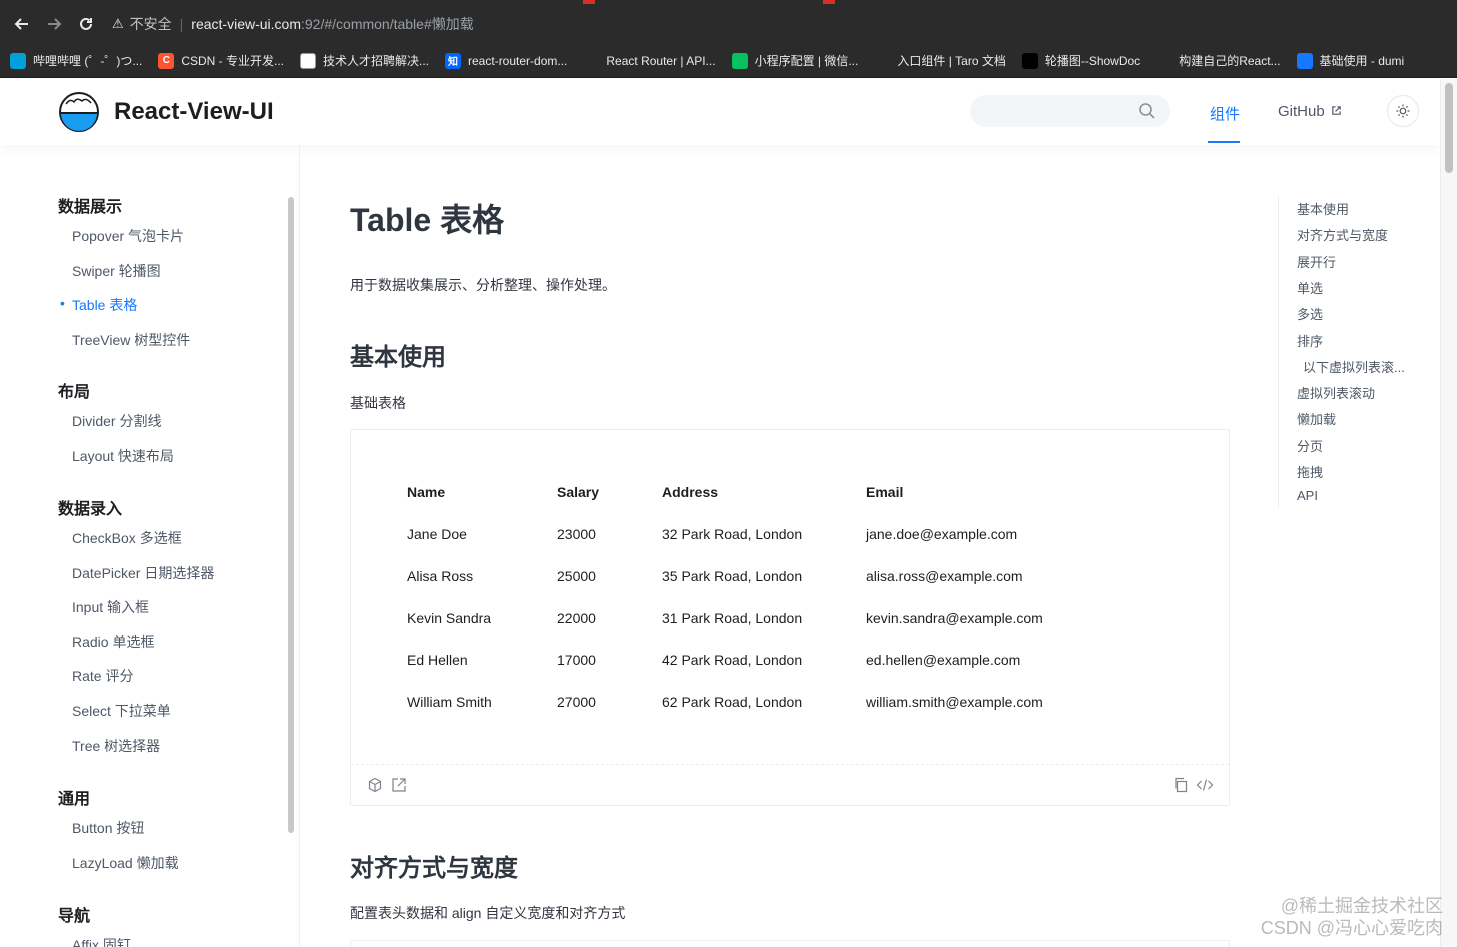 Image resolution: width=1457 pixels, height=947 pixels. What do you see at coordinates (131, 340) in the screenshot?
I see `sidebar-item: TreeView 树型控件` at bounding box center [131, 340].